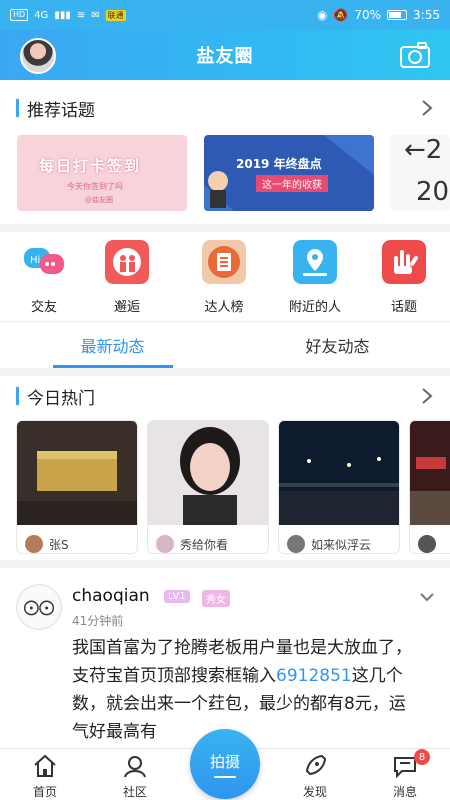 The width and height of the screenshot is (450, 800). I want to click on quick-icon-label: 交友, so click(43, 307).